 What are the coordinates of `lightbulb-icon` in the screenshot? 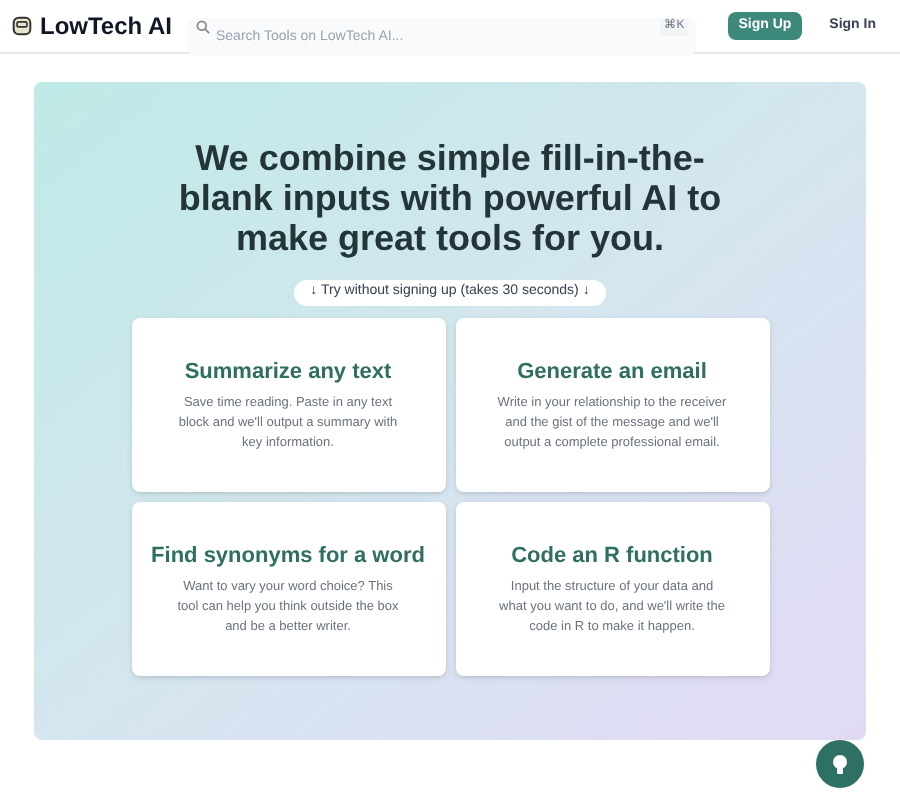 It's located at (840, 764).